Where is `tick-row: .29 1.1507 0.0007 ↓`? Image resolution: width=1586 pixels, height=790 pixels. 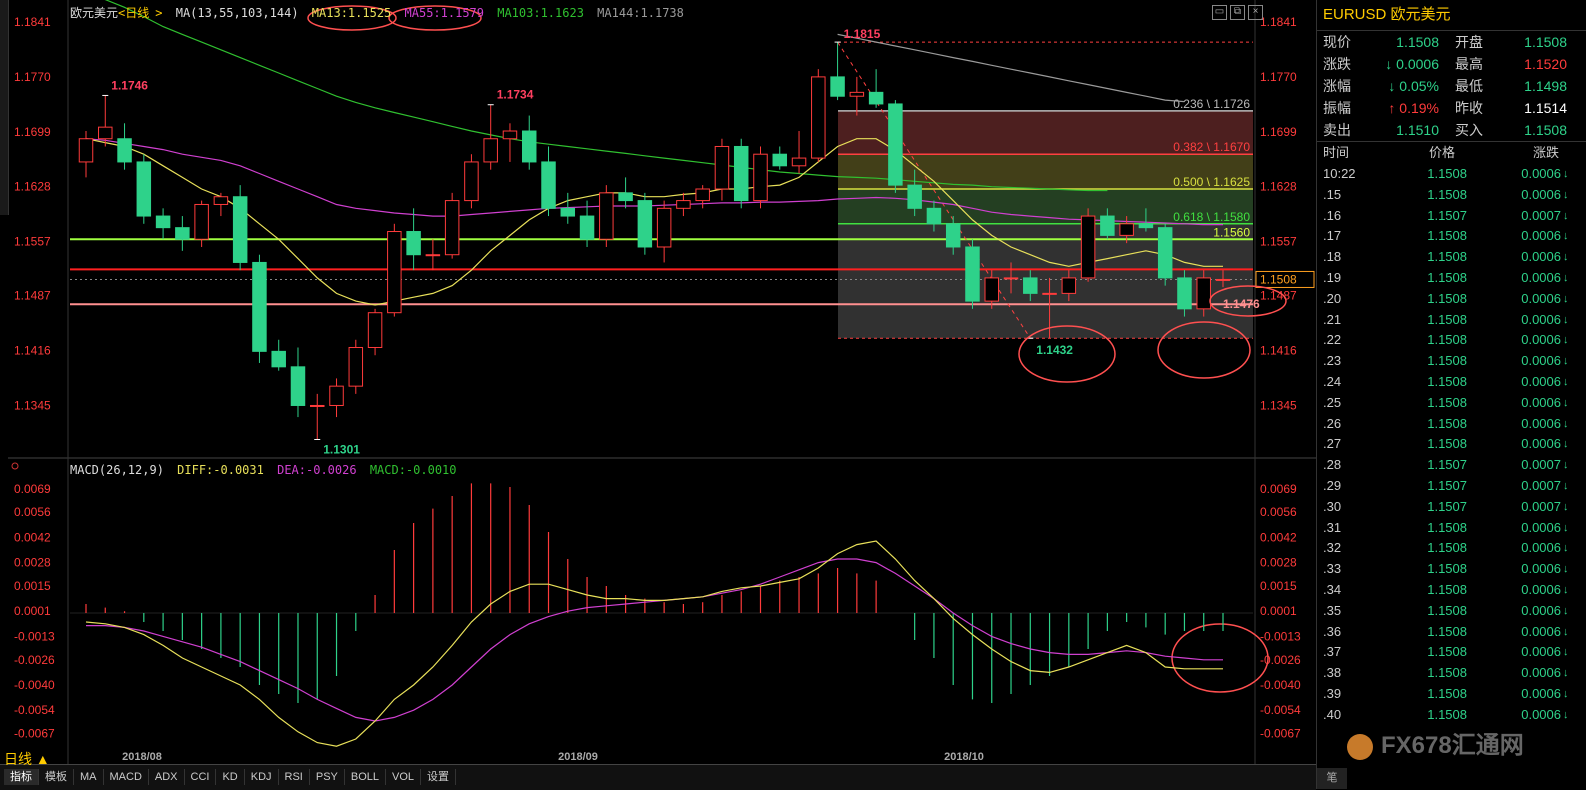 tick-row: .29 1.1507 0.0007 ↓ is located at coordinates (1451, 486).